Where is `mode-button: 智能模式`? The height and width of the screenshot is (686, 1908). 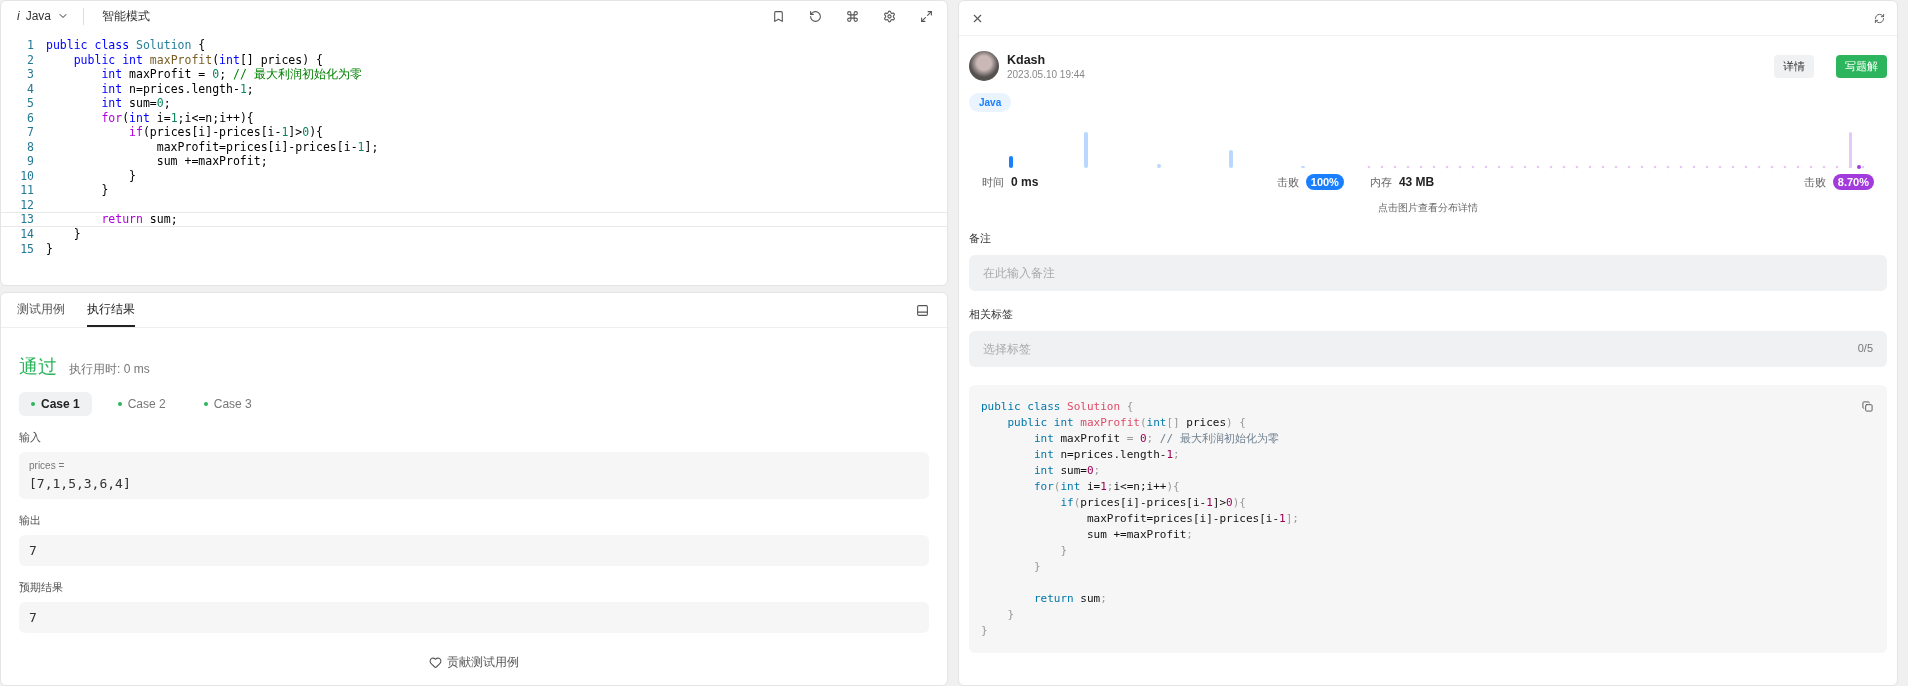
mode-button: 智能模式 is located at coordinates (122, 16).